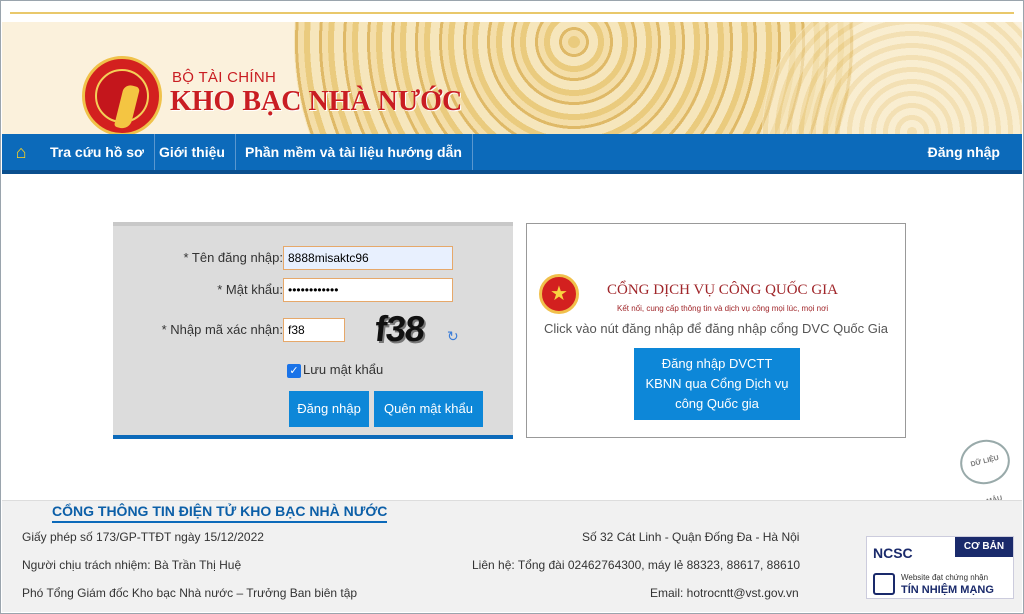 The height and width of the screenshot is (614, 1024). Describe the element at coordinates (224, 77) in the screenshot. I see `ministry-name: BỘ TÀI CHÍNH` at that location.